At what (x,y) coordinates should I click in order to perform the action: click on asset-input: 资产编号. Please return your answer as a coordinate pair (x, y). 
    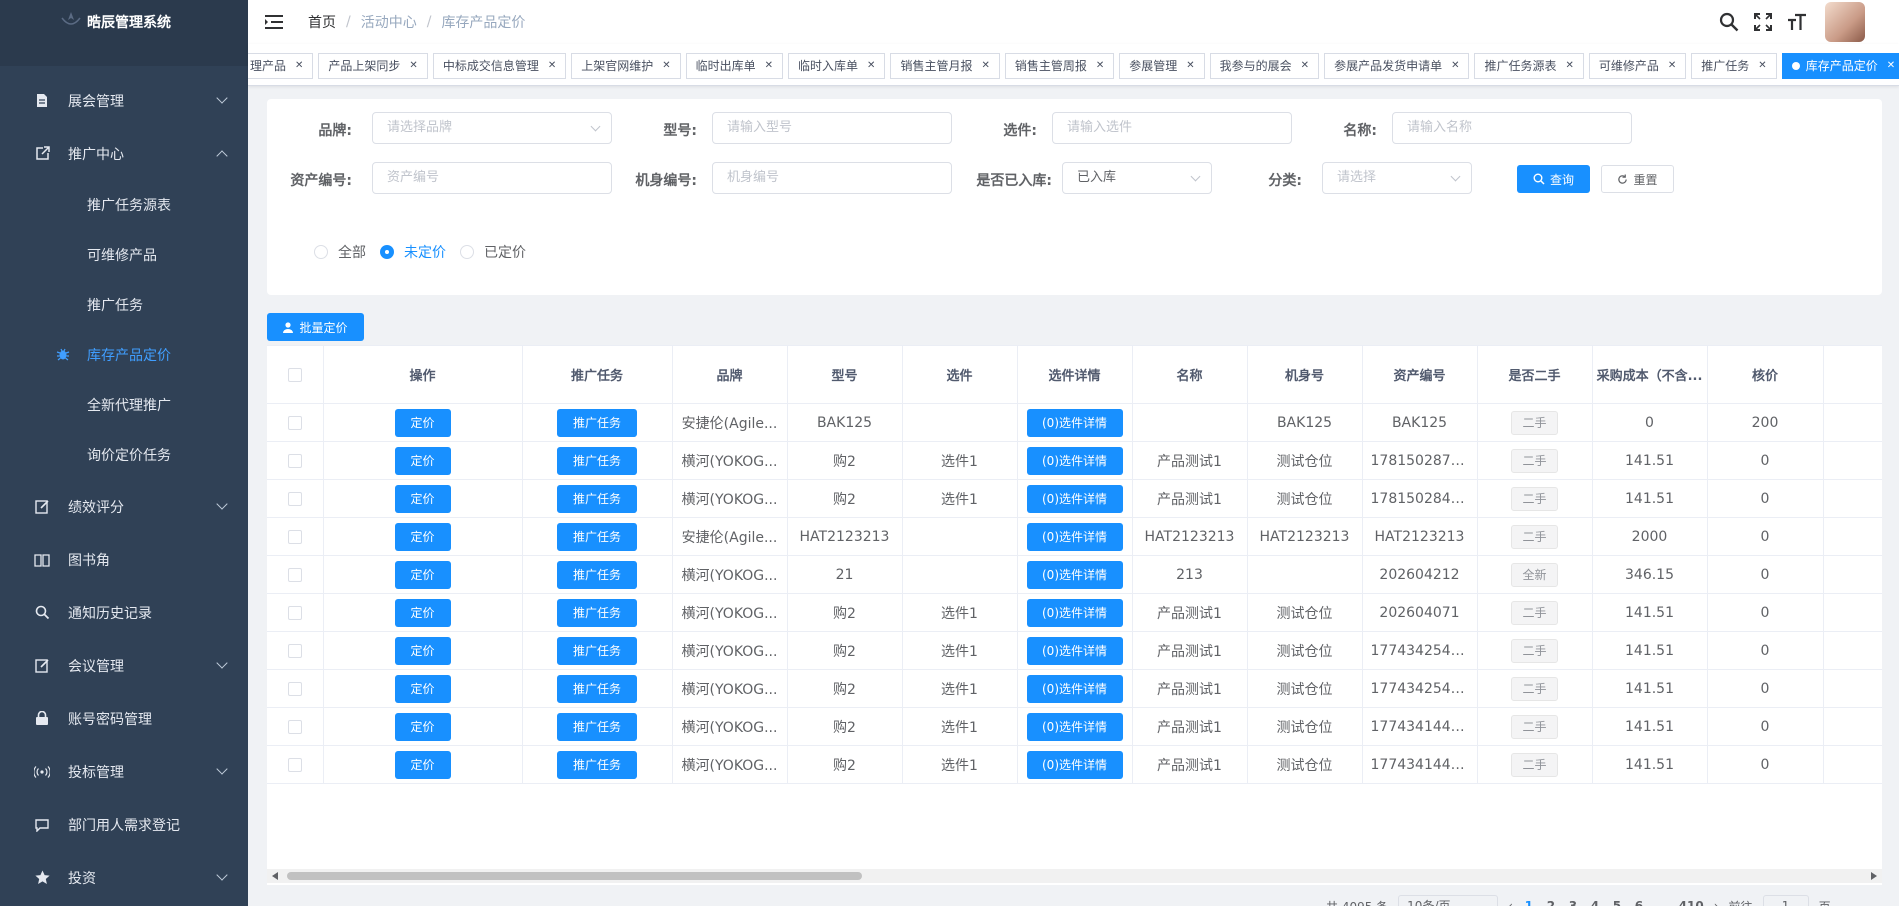
    Looking at the image, I should click on (492, 178).